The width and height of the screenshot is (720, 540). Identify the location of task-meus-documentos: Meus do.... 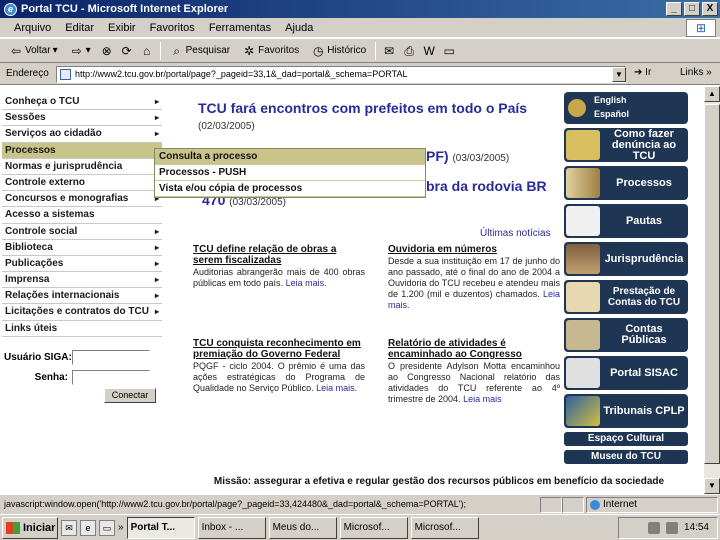
(302, 527).